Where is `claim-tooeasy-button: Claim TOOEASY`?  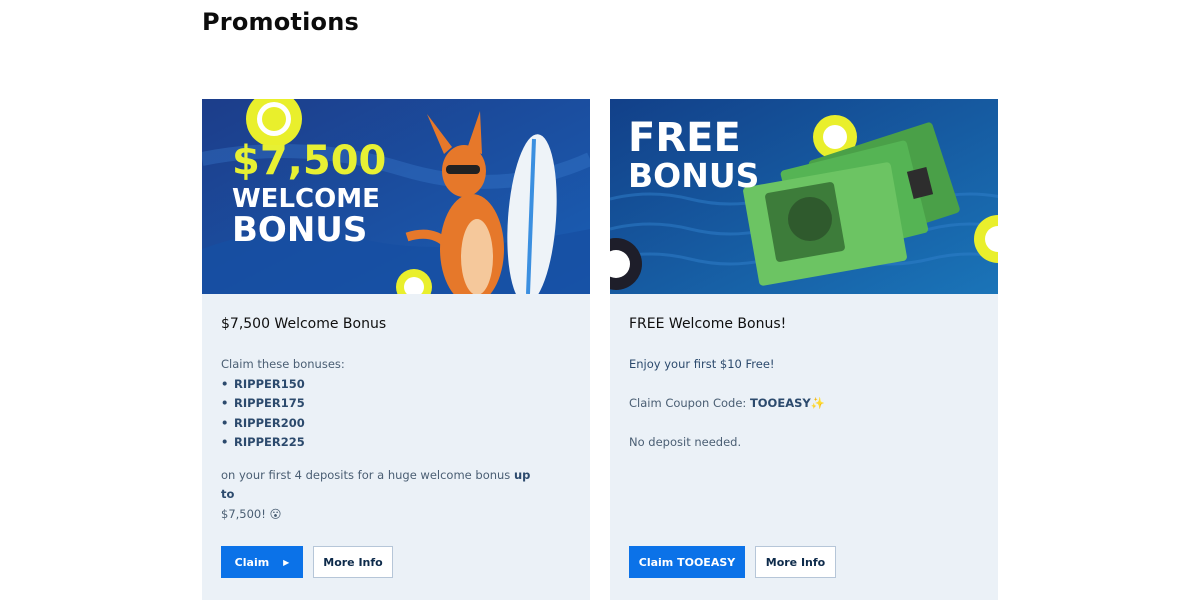
claim-tooeasy-button: Claim TOOEASY is located at coordinates (687, 562).